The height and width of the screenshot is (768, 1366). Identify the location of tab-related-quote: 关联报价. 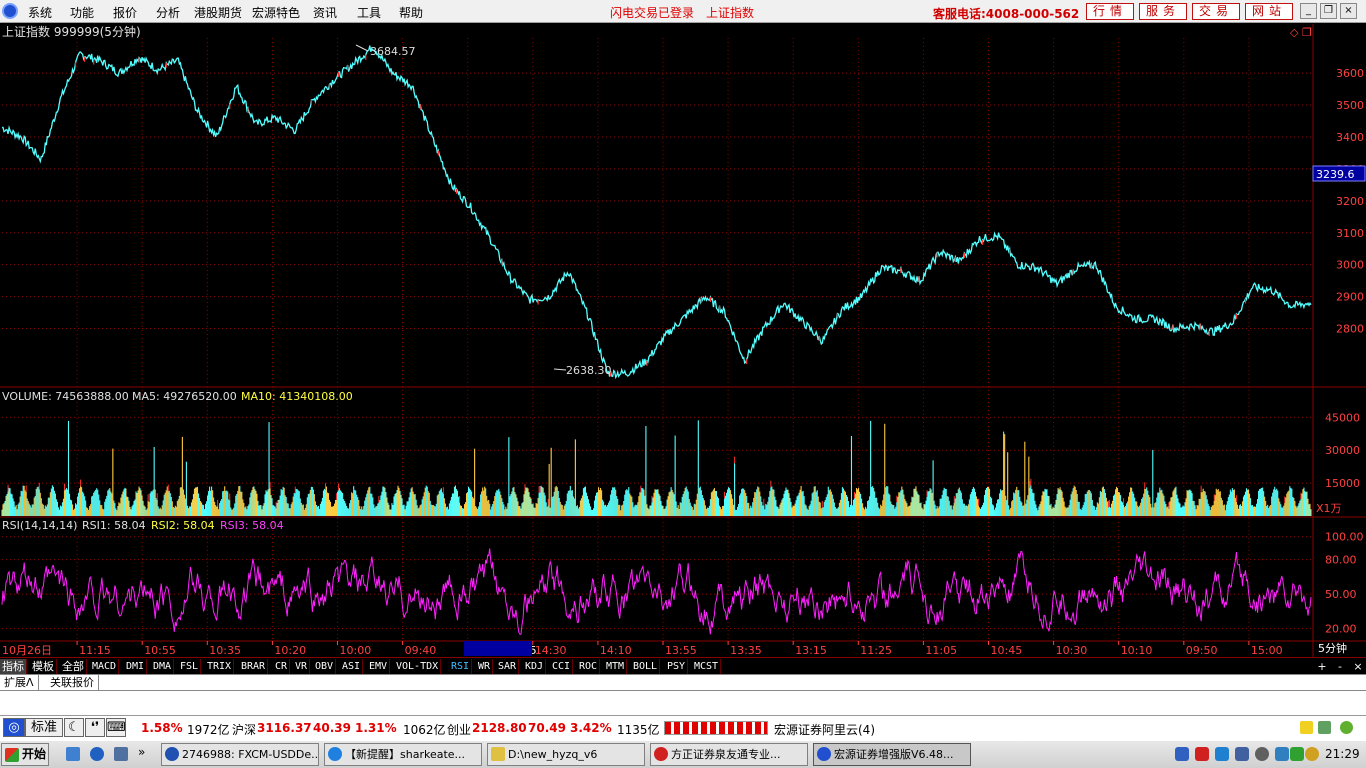
(72, 683).